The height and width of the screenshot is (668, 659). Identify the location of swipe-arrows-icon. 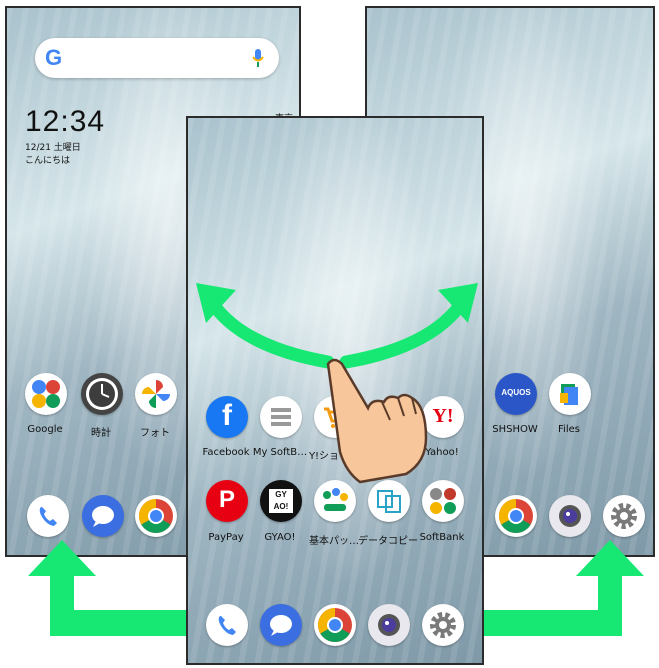
(337, 326).